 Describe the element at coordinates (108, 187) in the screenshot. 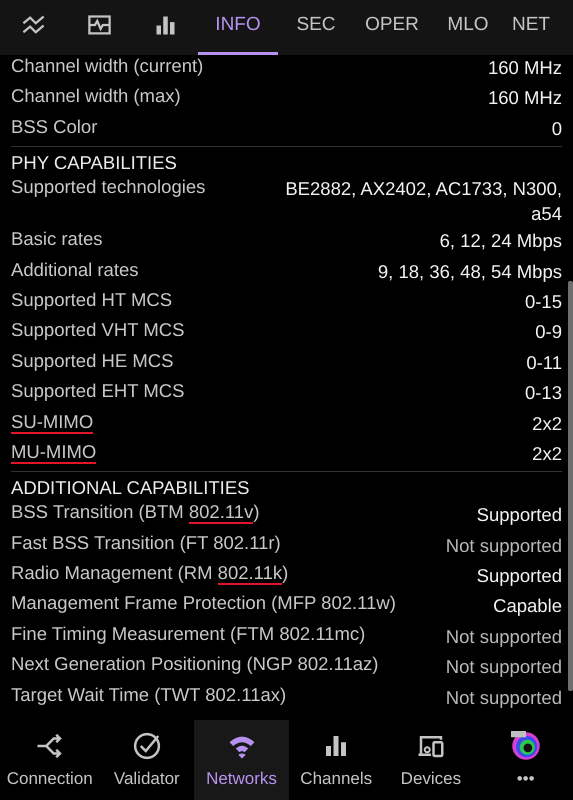

I see `row-label: Supported technologies` at that location.